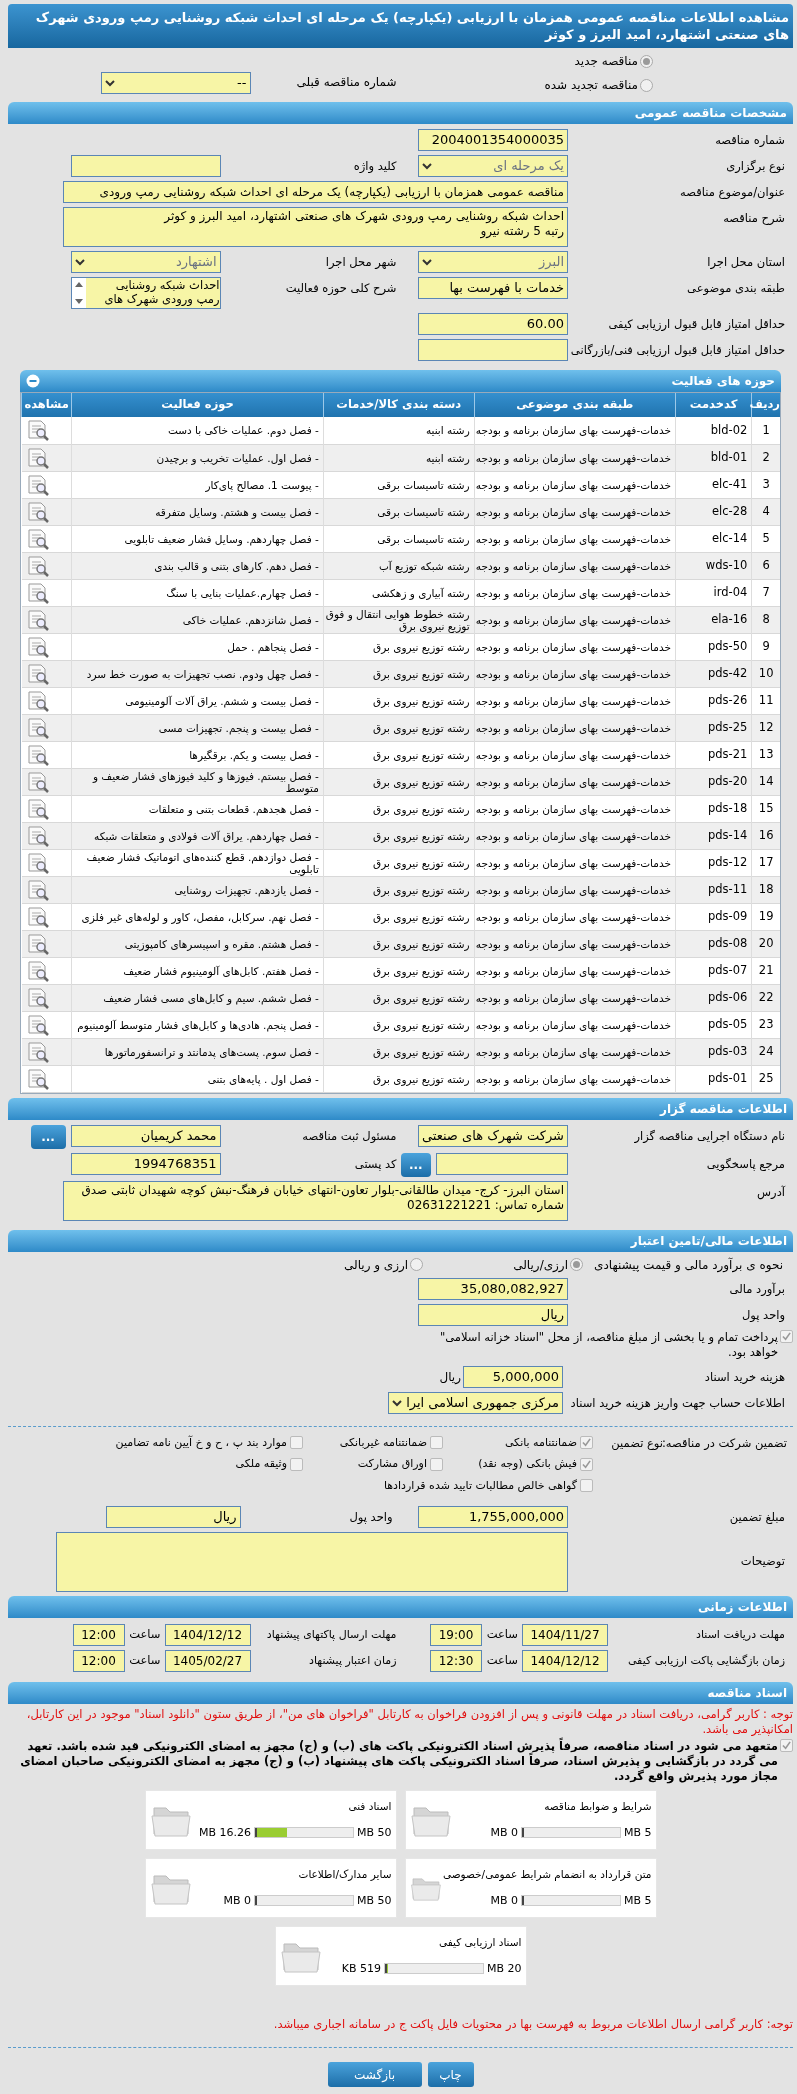 This screenshot has height=2094, width=797. Describe the element at coordinates (427, 262) in the screenshot. I see `chevron-down-icon` at that location.